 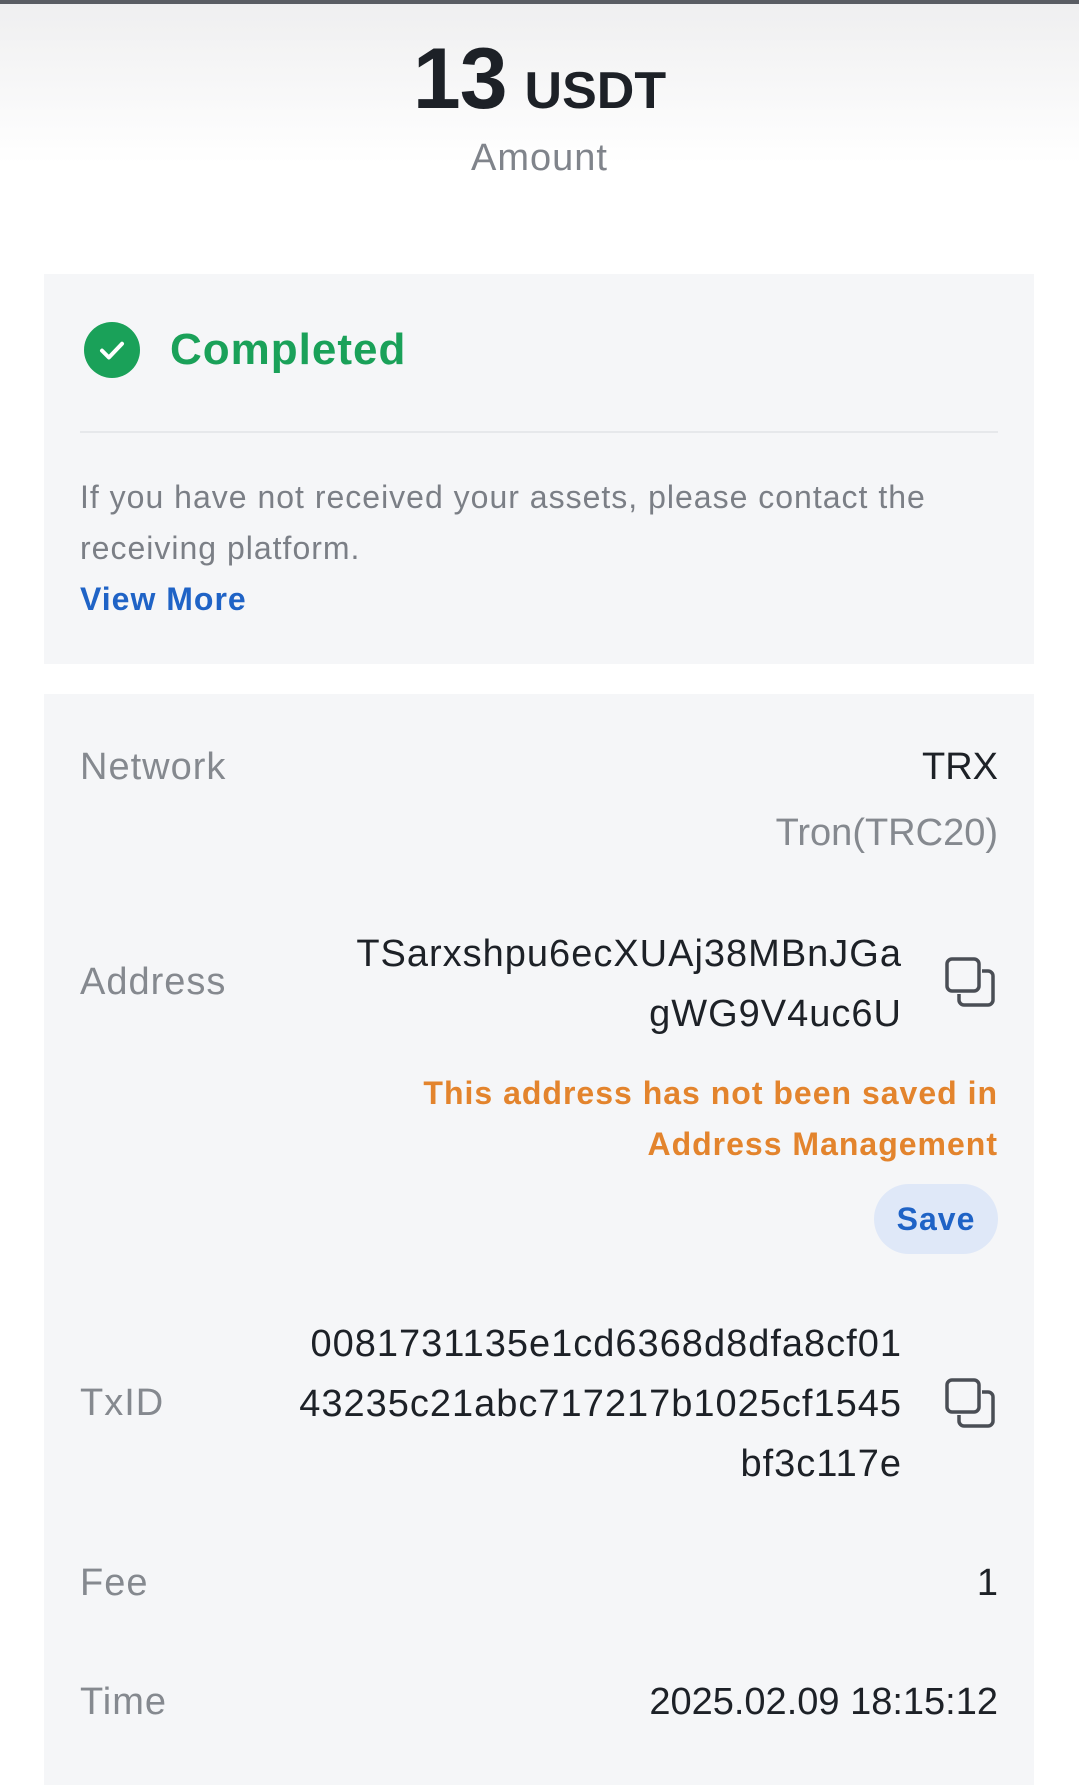 What do you see at coordinates (606, 1344) in the screenshot?
I see `txid-line: 0081731135e1cd6368d8dfa8cf01` at bounding box center [606, 1344].